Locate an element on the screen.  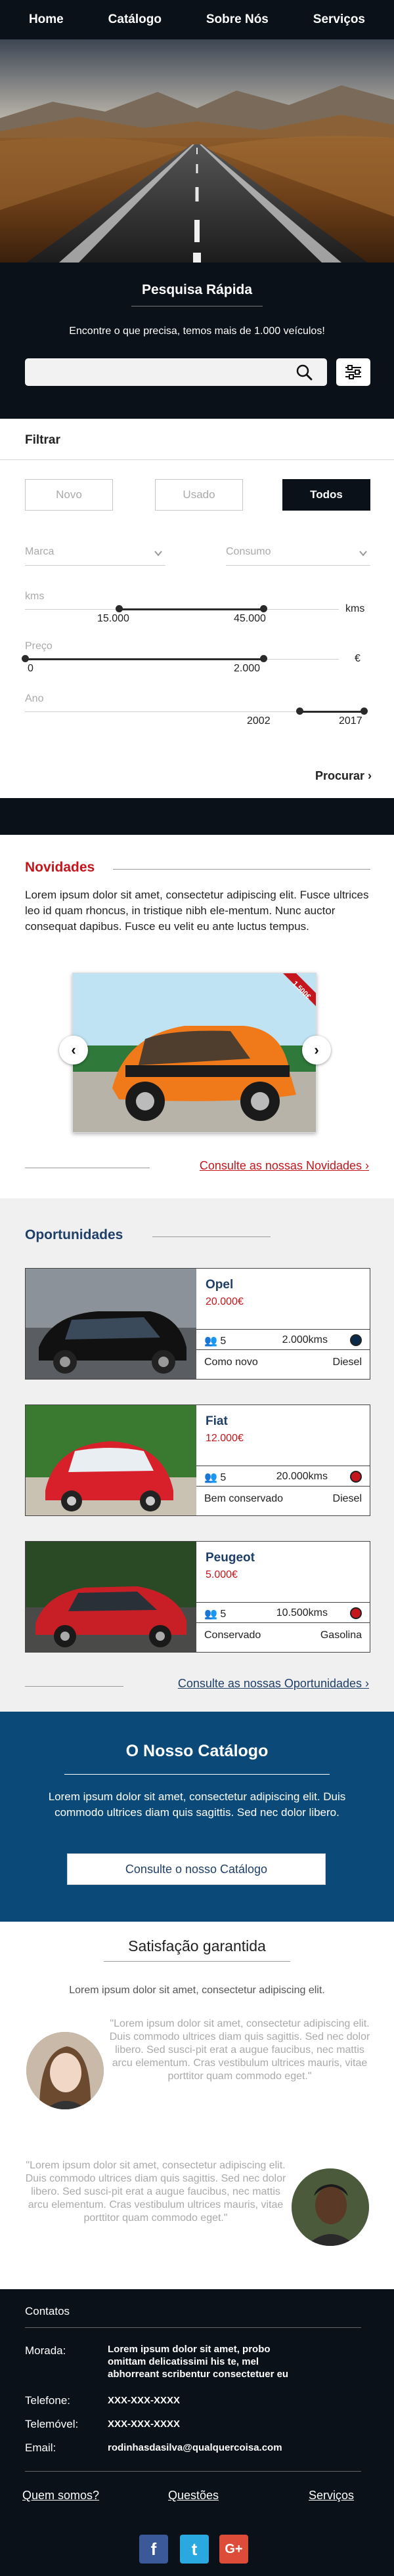
catalogo-title: O Nosso Catálogo is located at coordinates (197, 1751).